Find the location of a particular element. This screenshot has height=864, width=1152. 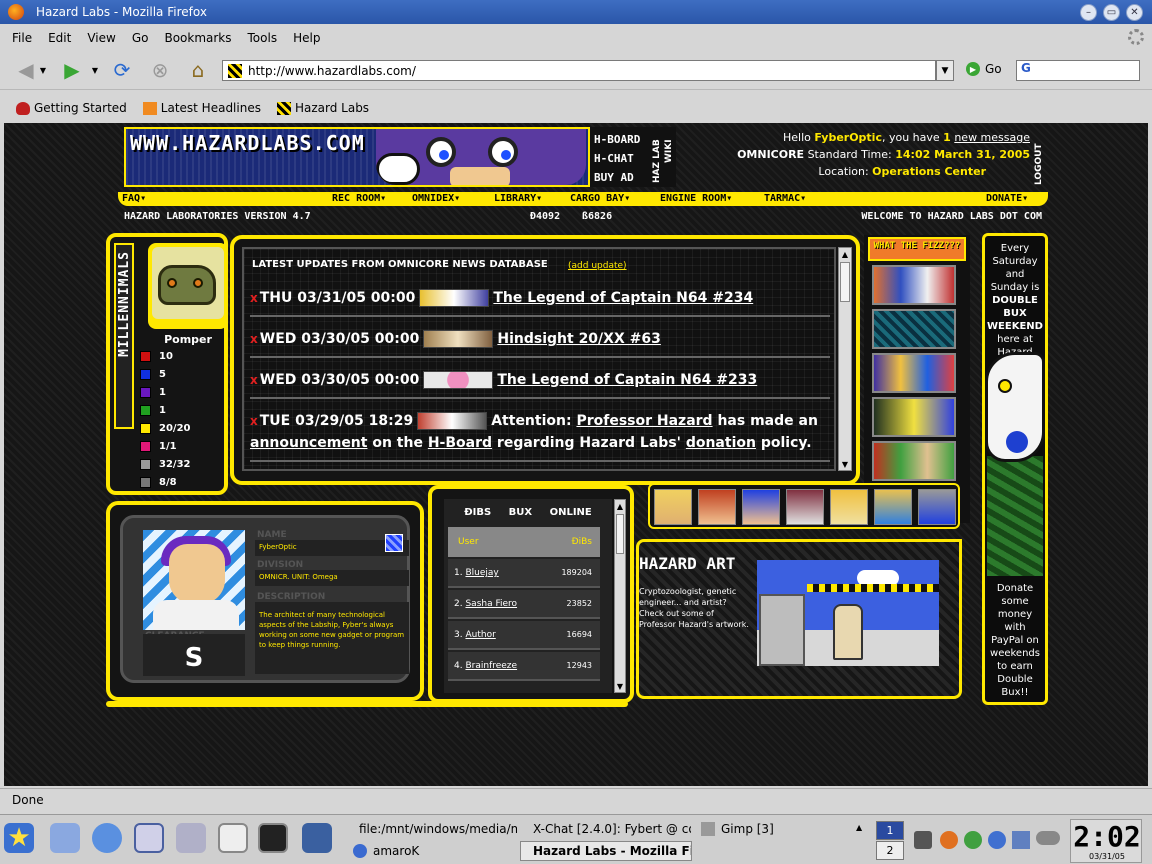

new-message-link: new message is located at coordinates (992, 137).